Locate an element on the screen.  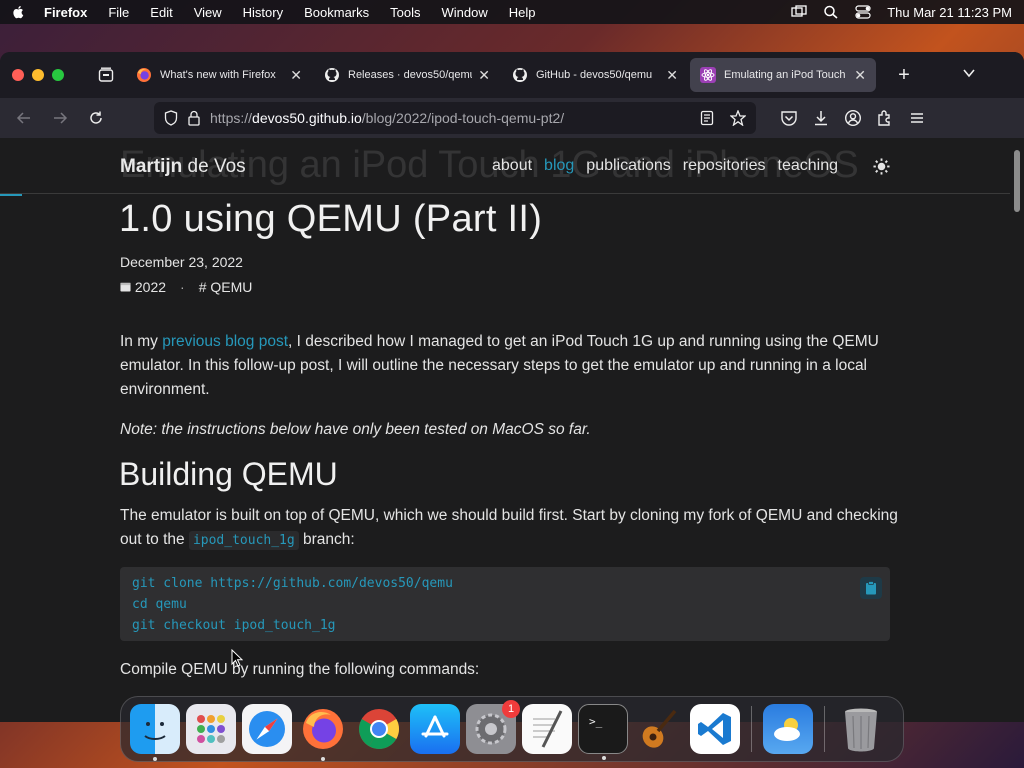
extensions-icon is located at coordinates (885, 118).